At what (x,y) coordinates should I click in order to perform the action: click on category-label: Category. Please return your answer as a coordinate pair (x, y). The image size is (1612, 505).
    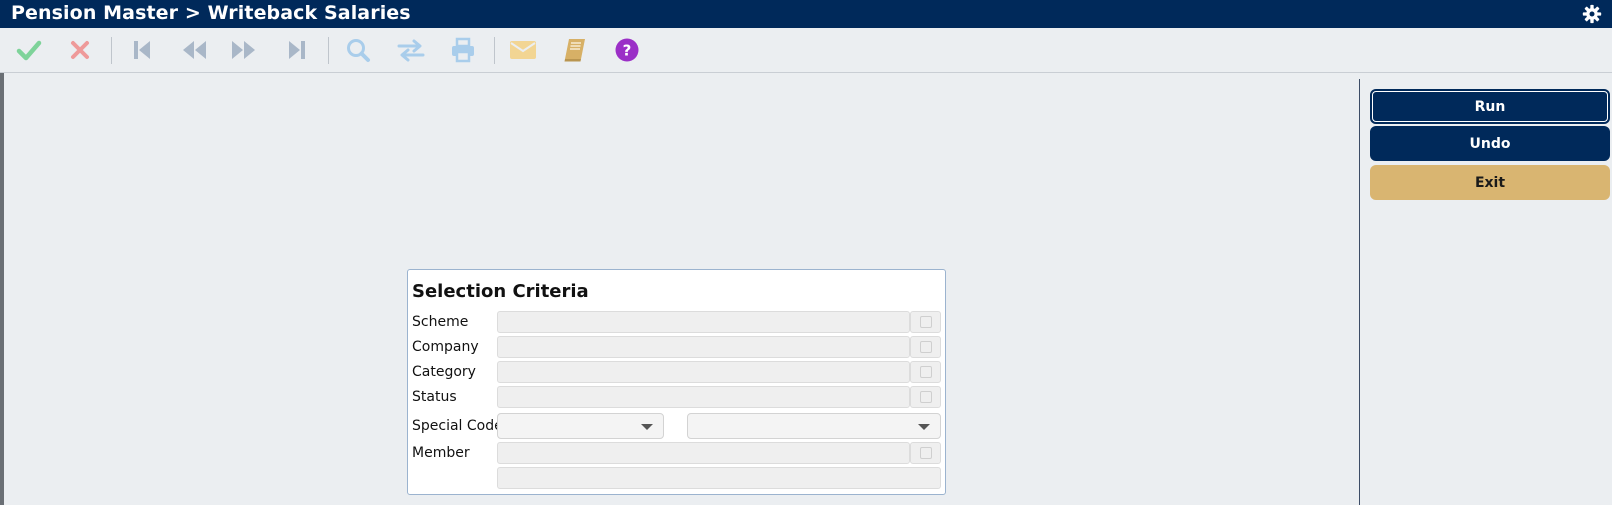
    Looking at the image, I should click on (444, 372).